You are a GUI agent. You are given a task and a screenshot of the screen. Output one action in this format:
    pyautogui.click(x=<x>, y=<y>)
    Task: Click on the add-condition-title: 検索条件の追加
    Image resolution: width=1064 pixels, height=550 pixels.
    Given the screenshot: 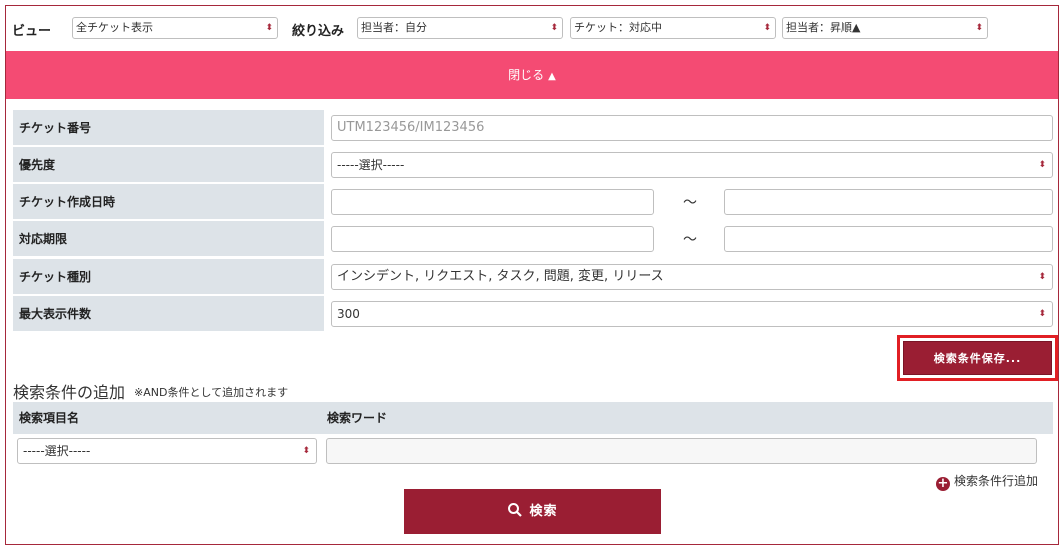 What is the action you would take?
    pyautogui.click(x=69, y=392)
    